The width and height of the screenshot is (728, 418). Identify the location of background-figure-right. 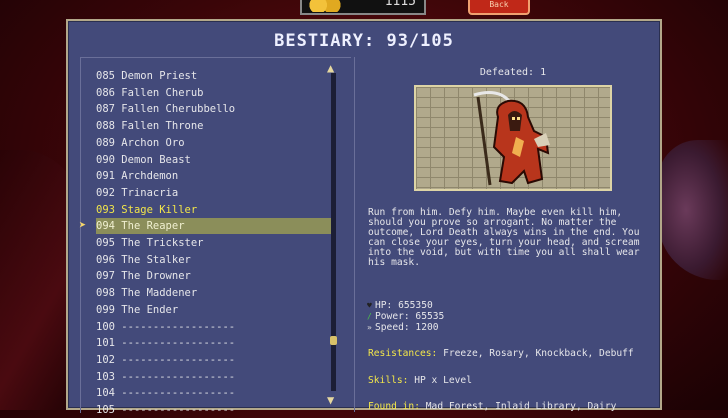
(693, 210).